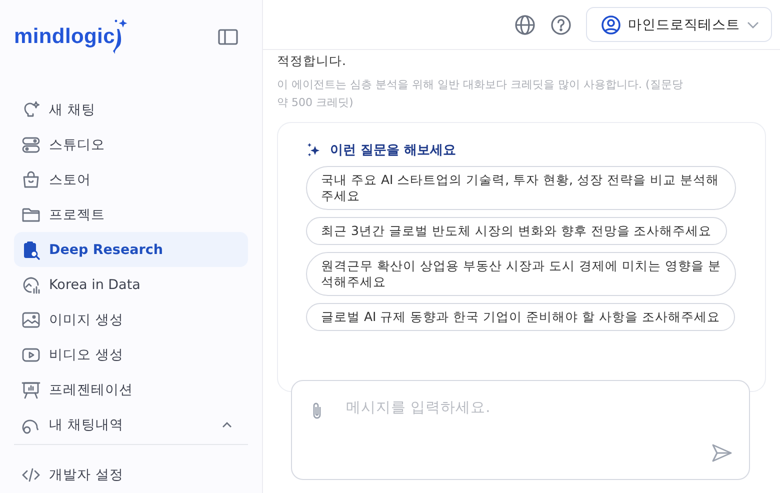  What do you see at coordinates (516, 231) in the screenshot?
I see `suggestion-chip: 최근 3년간 글로벌 반도체 시장의 변화와 향후 전망을 조사해주세요` at bounding box center [516, 231].